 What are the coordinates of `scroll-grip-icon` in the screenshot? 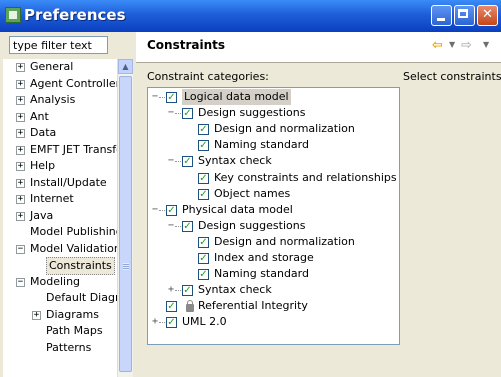 It's located at (126, 266).